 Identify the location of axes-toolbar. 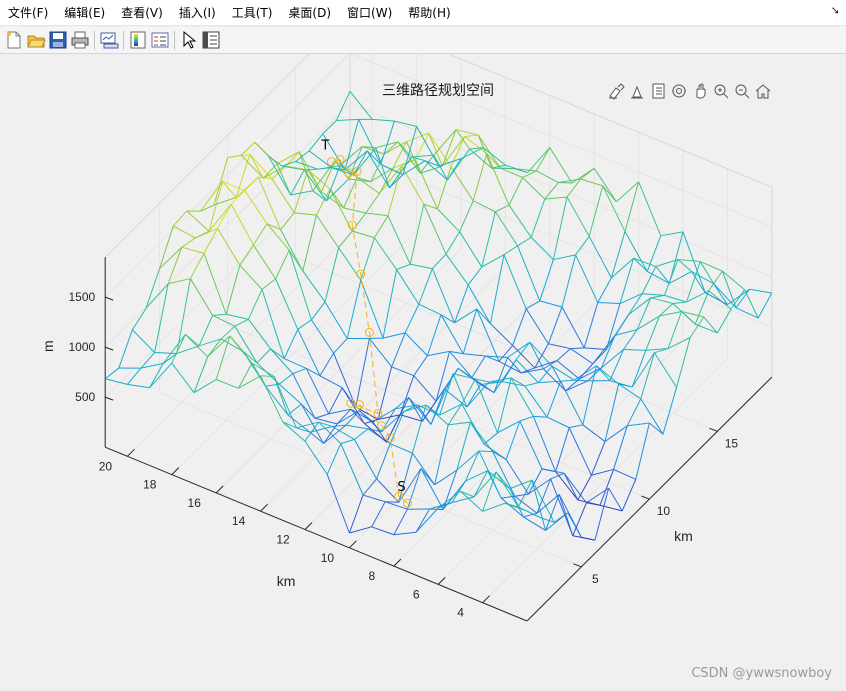
(689, 91).